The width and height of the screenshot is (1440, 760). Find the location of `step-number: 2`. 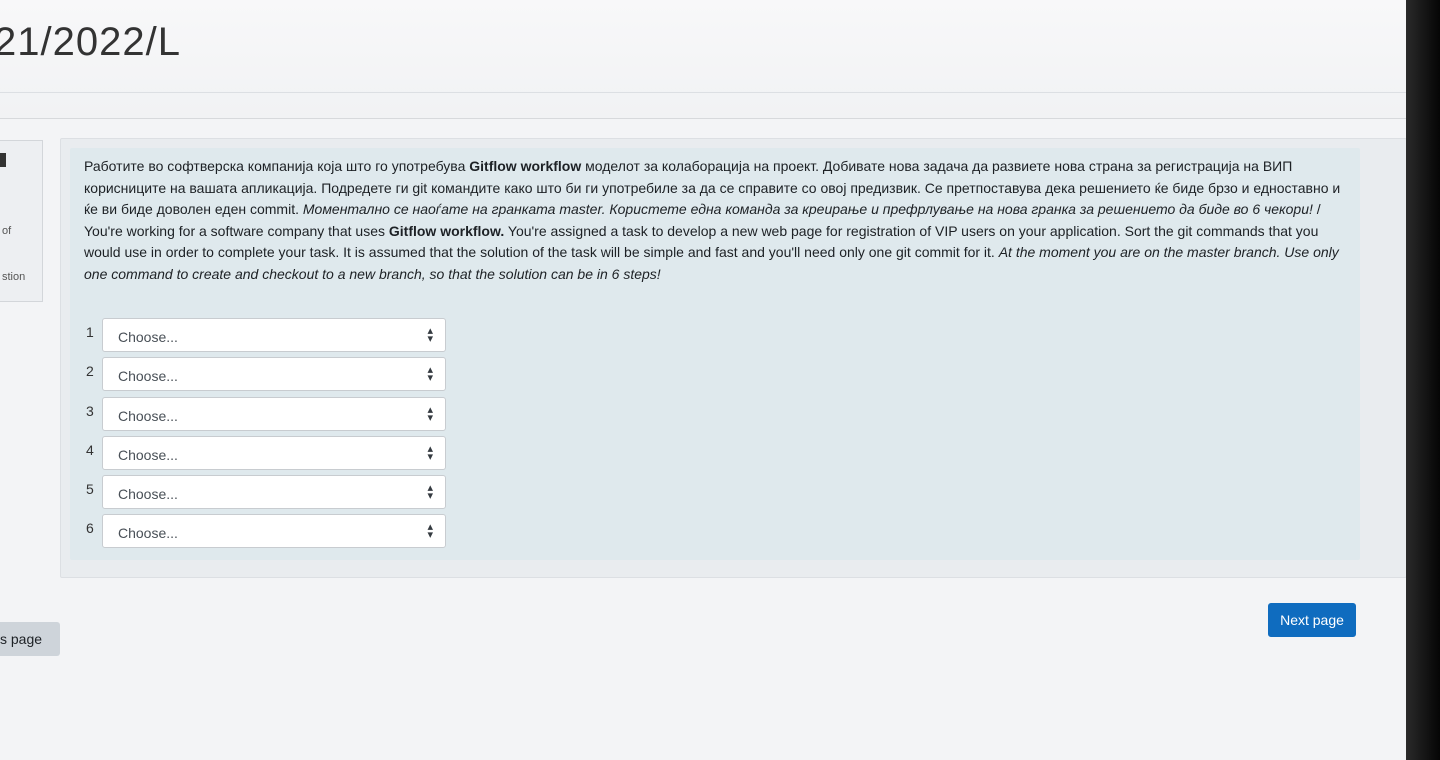

step-number: 2 is located at coordinates (90, 371).